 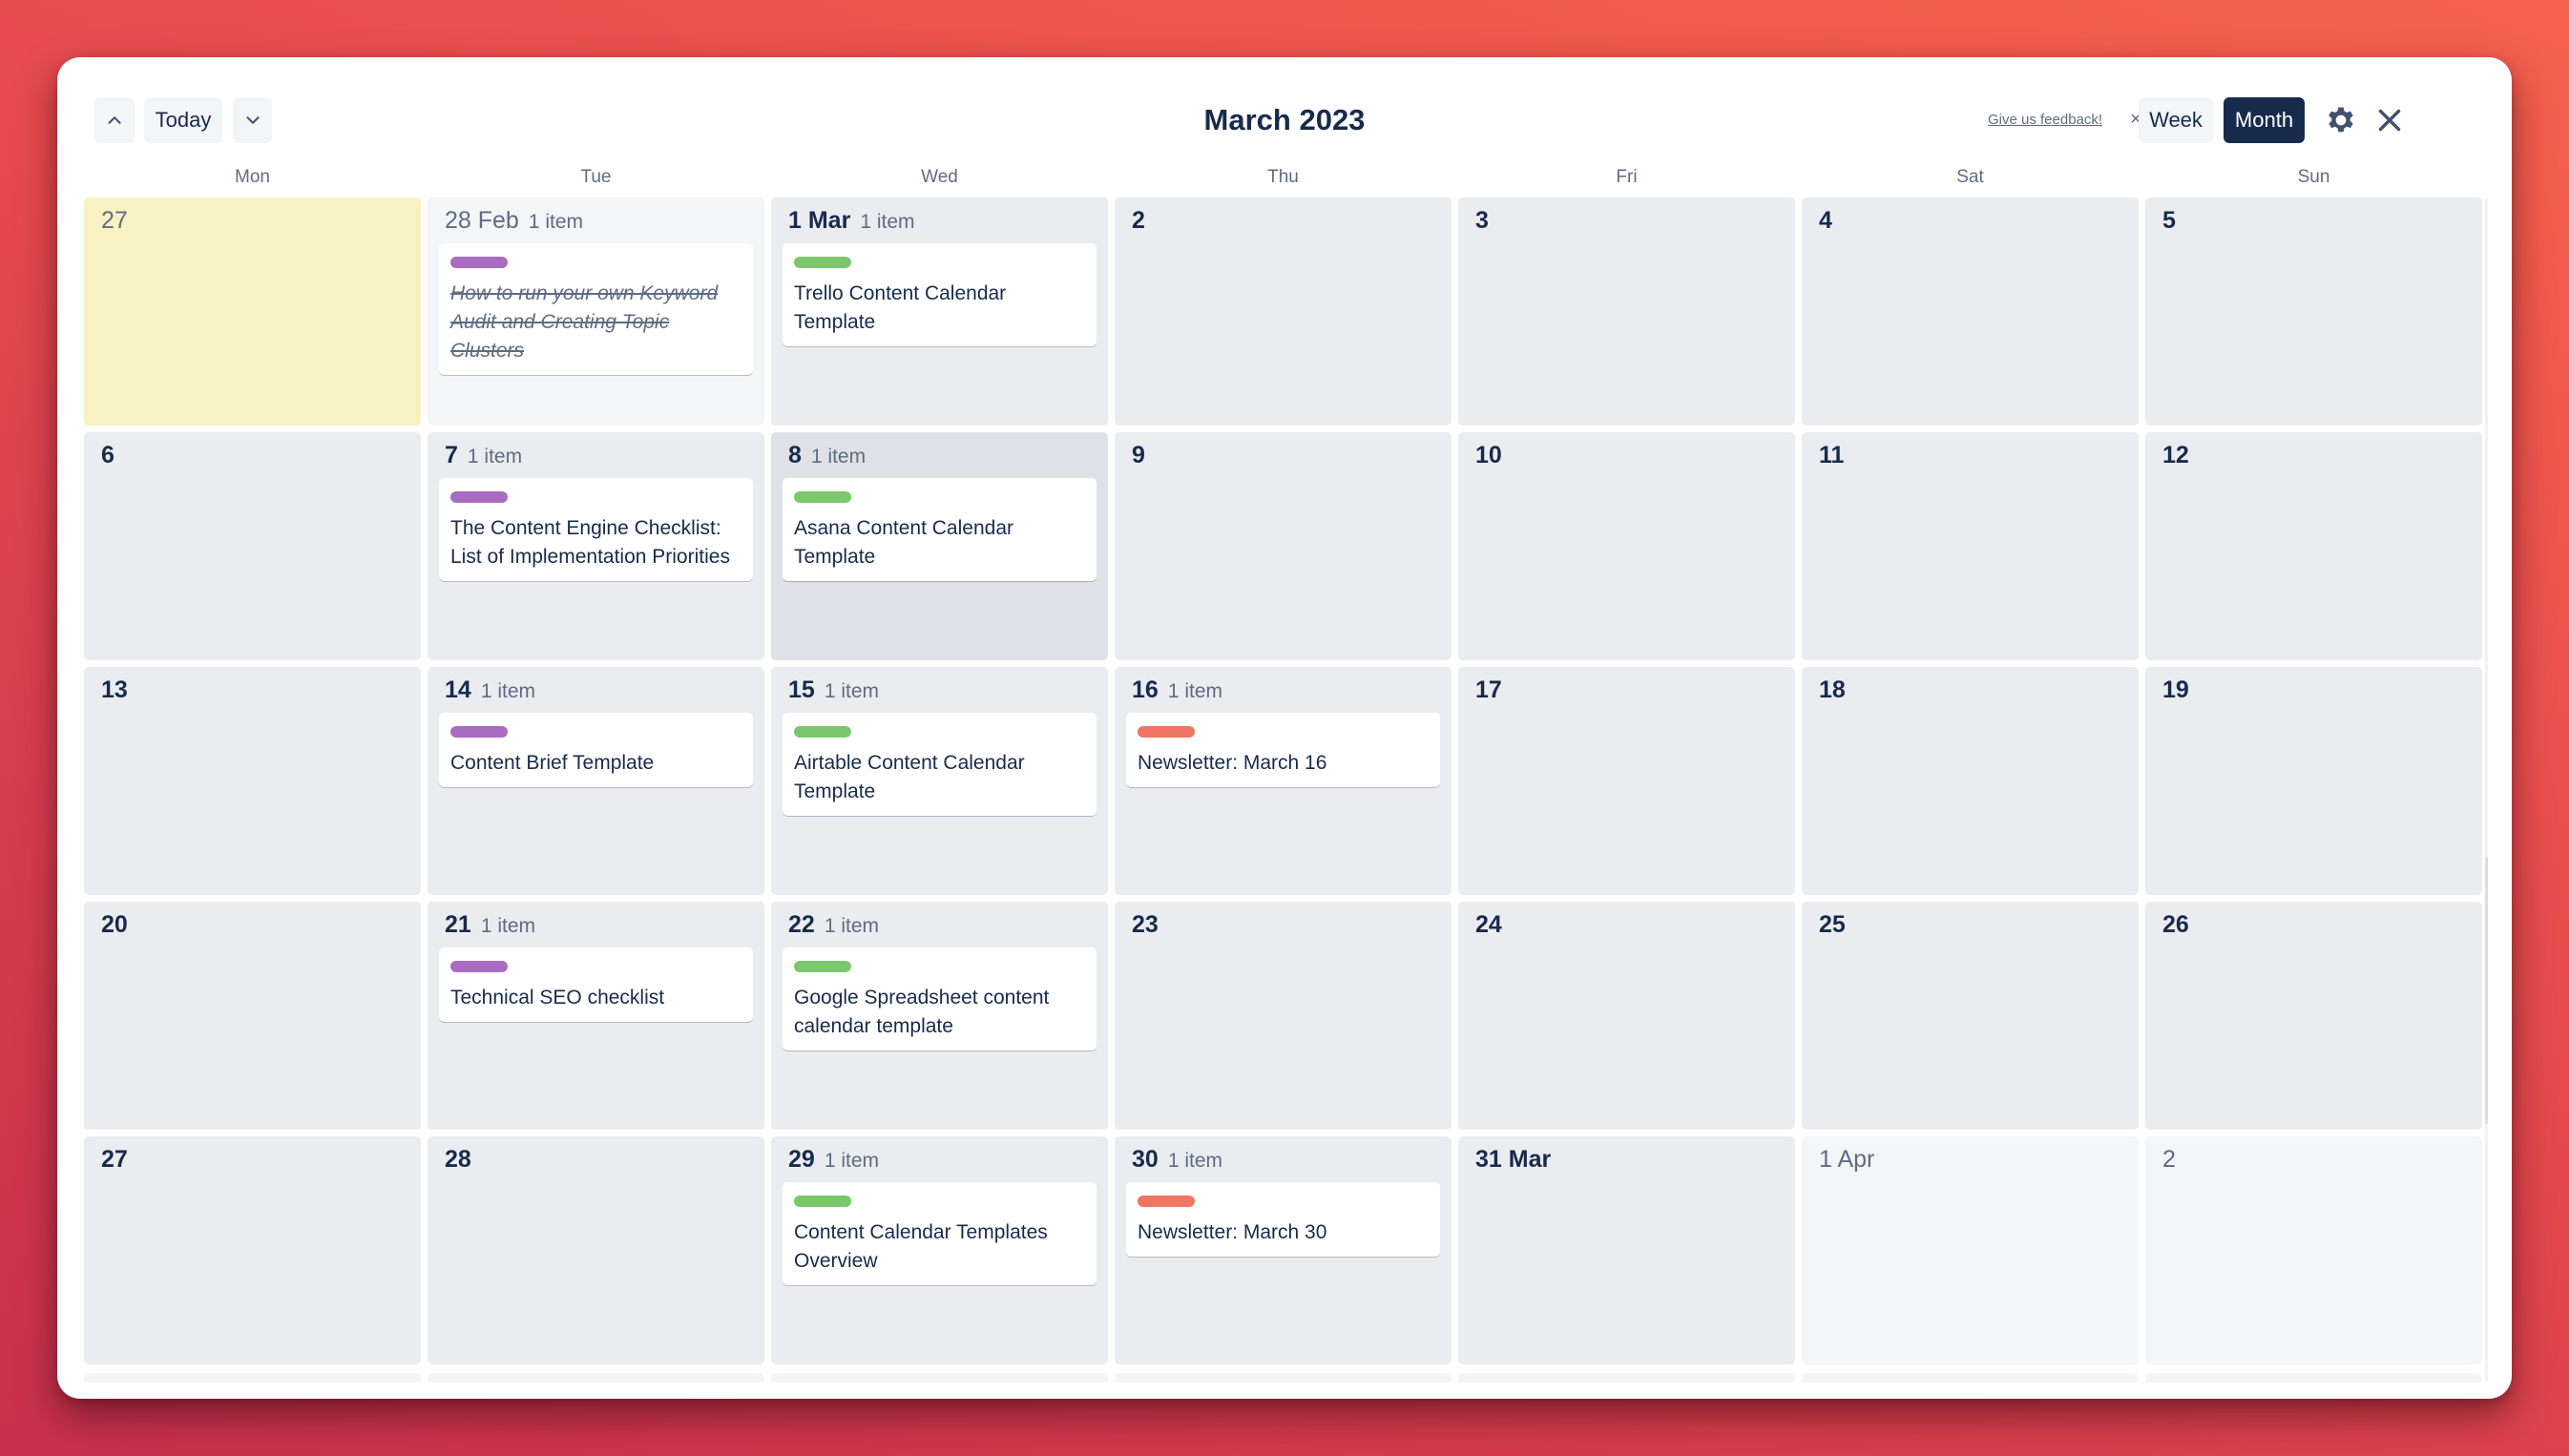 What do you see at coordinates (801, 1160) in the screenshot?
I see `day-date: 29` at bounding box center [801, 1160].